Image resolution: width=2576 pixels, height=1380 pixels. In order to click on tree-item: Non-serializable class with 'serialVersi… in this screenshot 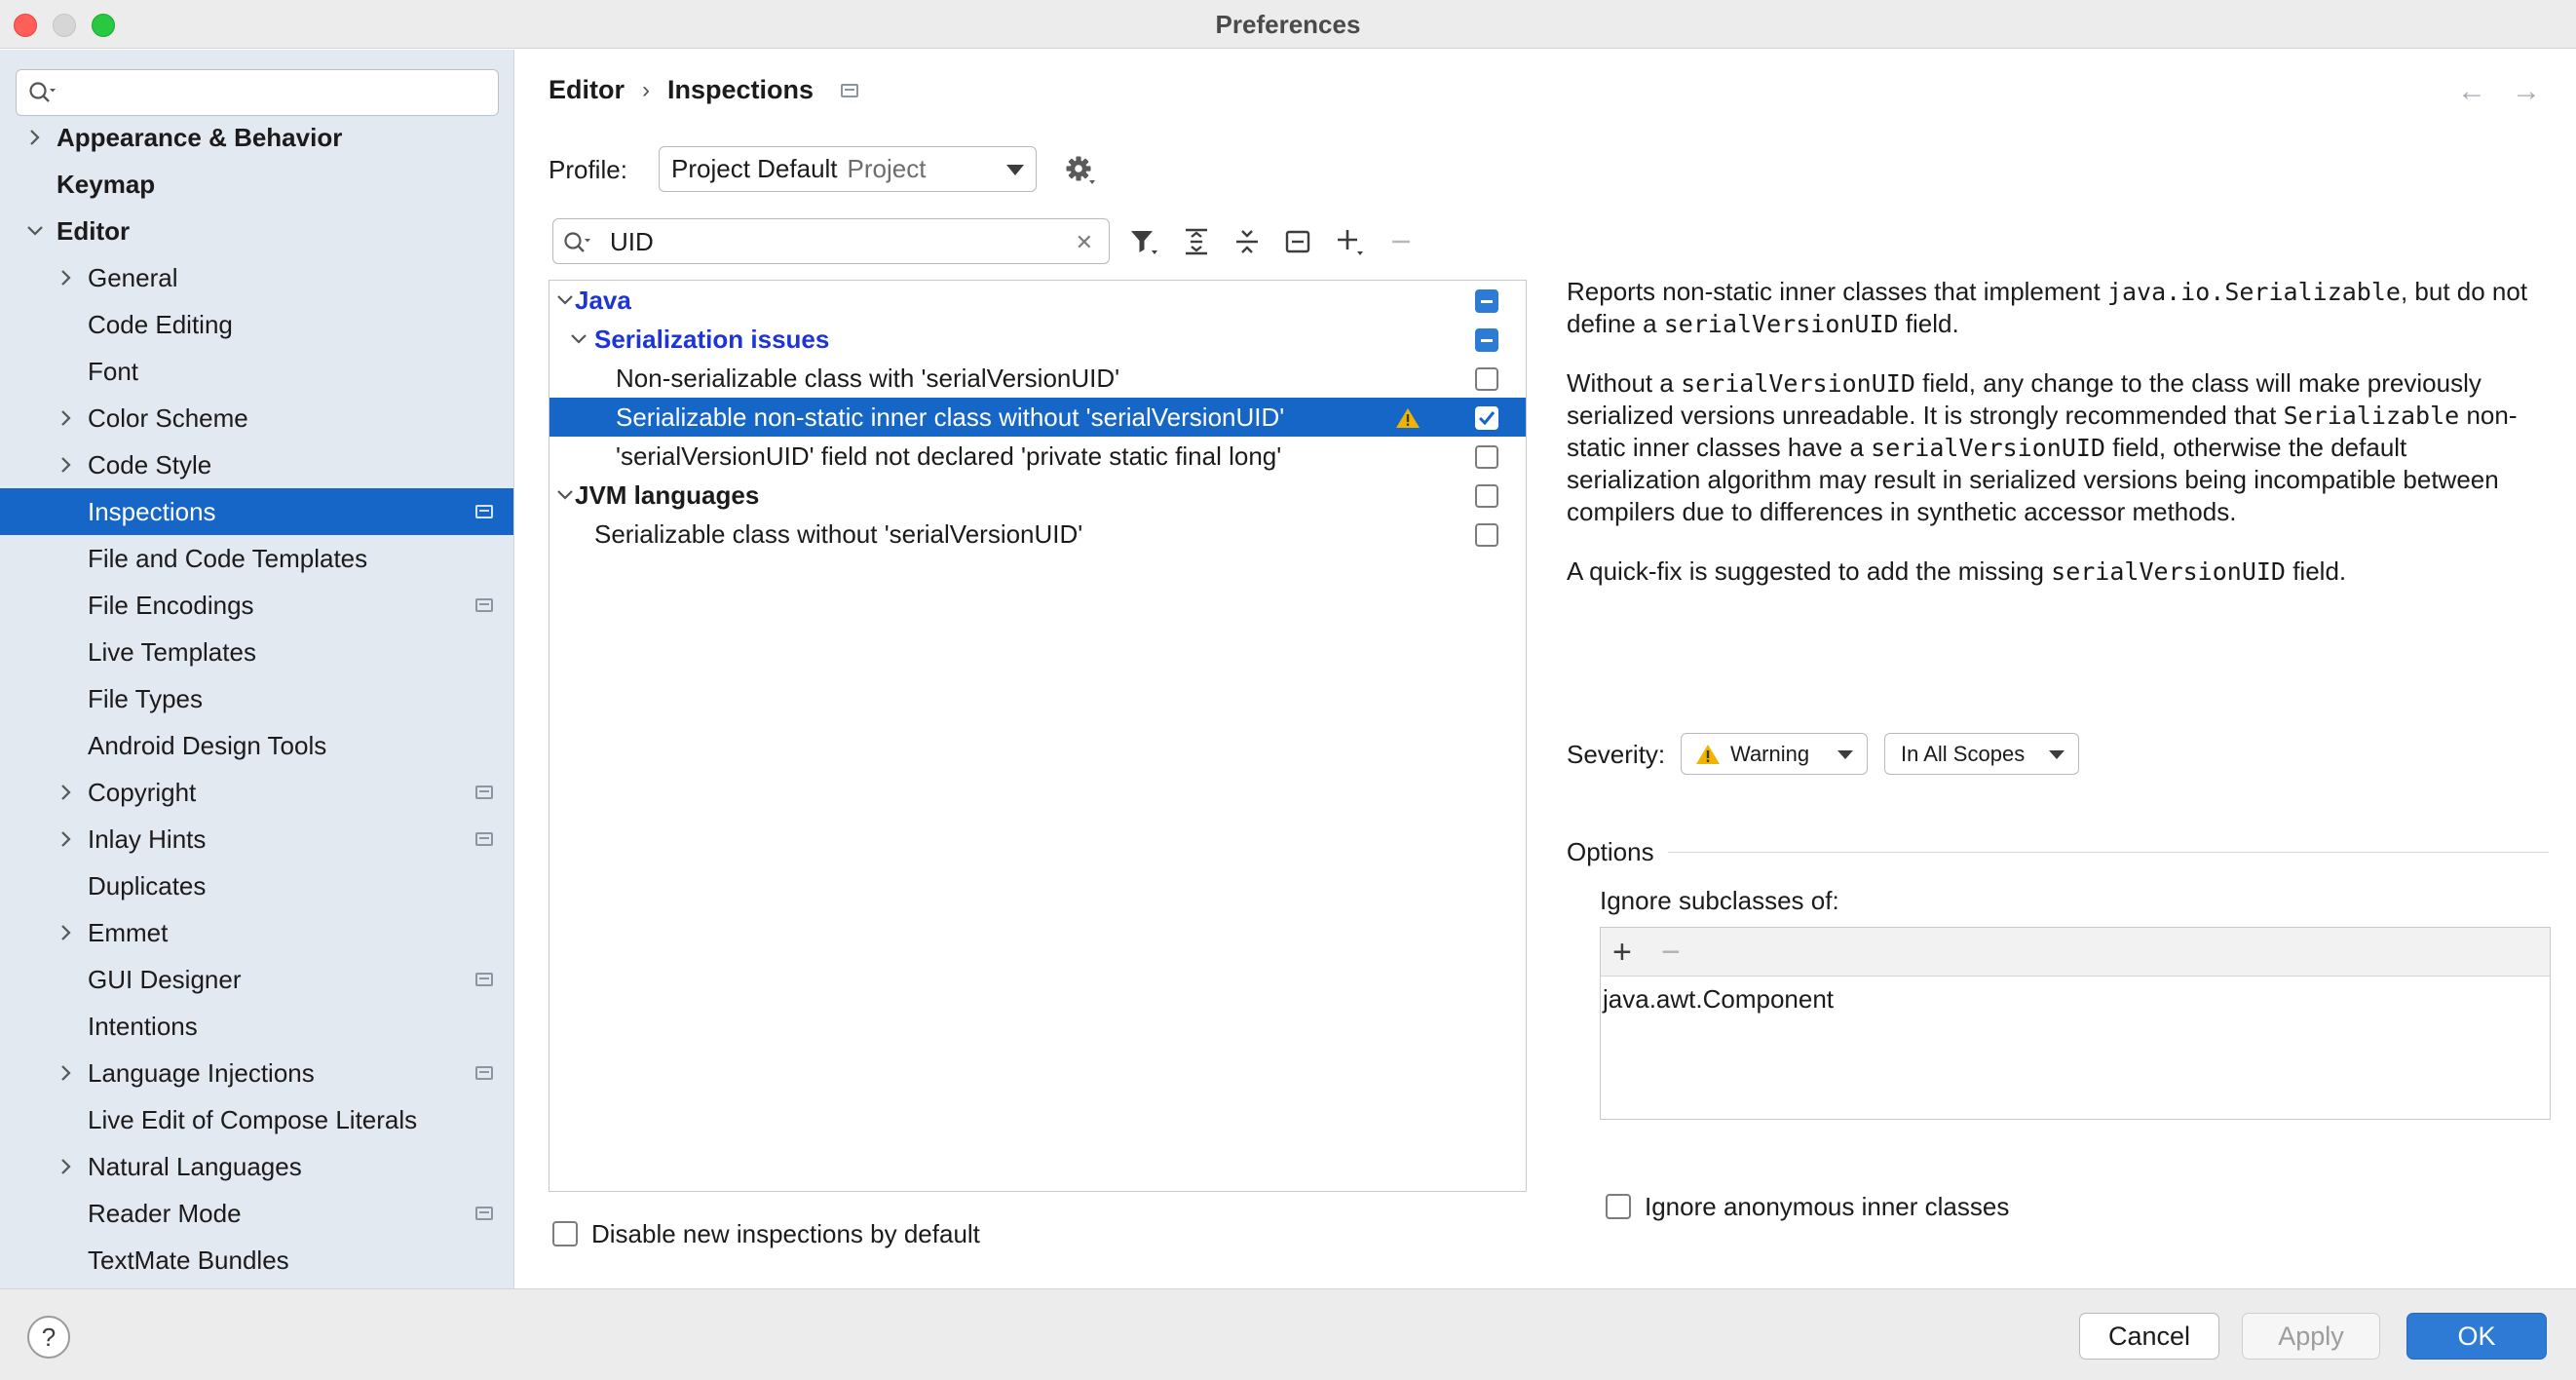, I will do `click(1037, 378)`.